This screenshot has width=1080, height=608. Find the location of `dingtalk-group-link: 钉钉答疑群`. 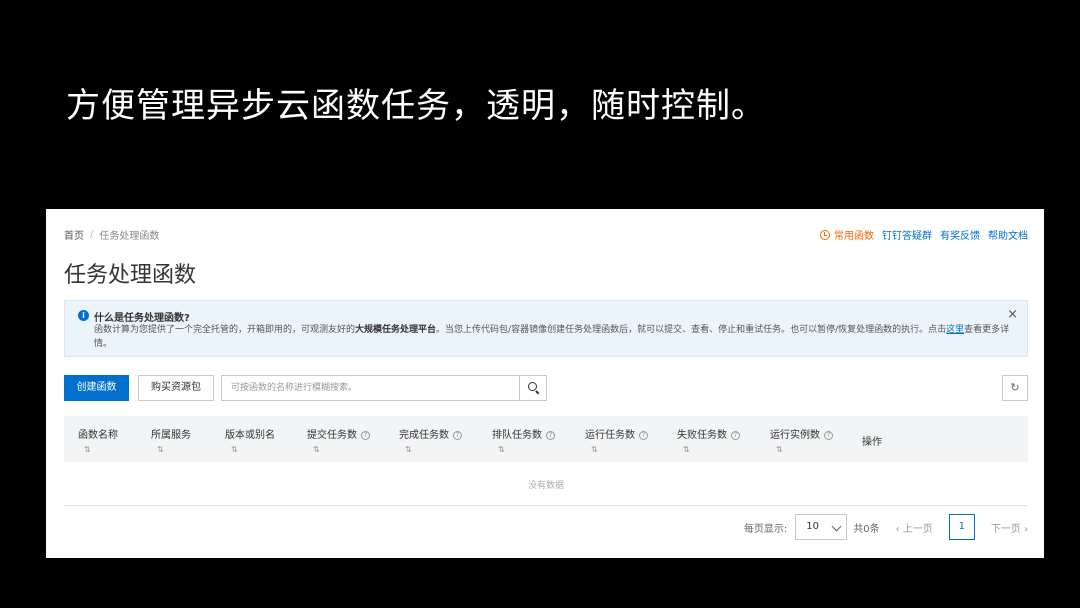

dingtalk-group-link: 钉钉答疑群 is located at coordinates (907, 234).